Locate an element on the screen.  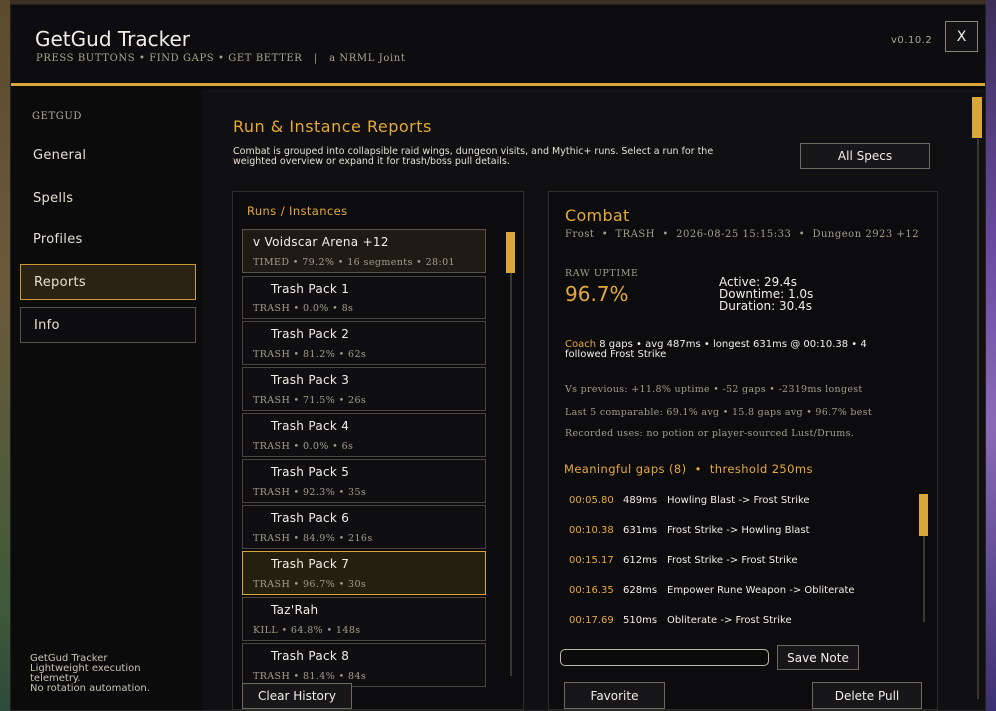
header-divider is located at coordinates (498, 84).